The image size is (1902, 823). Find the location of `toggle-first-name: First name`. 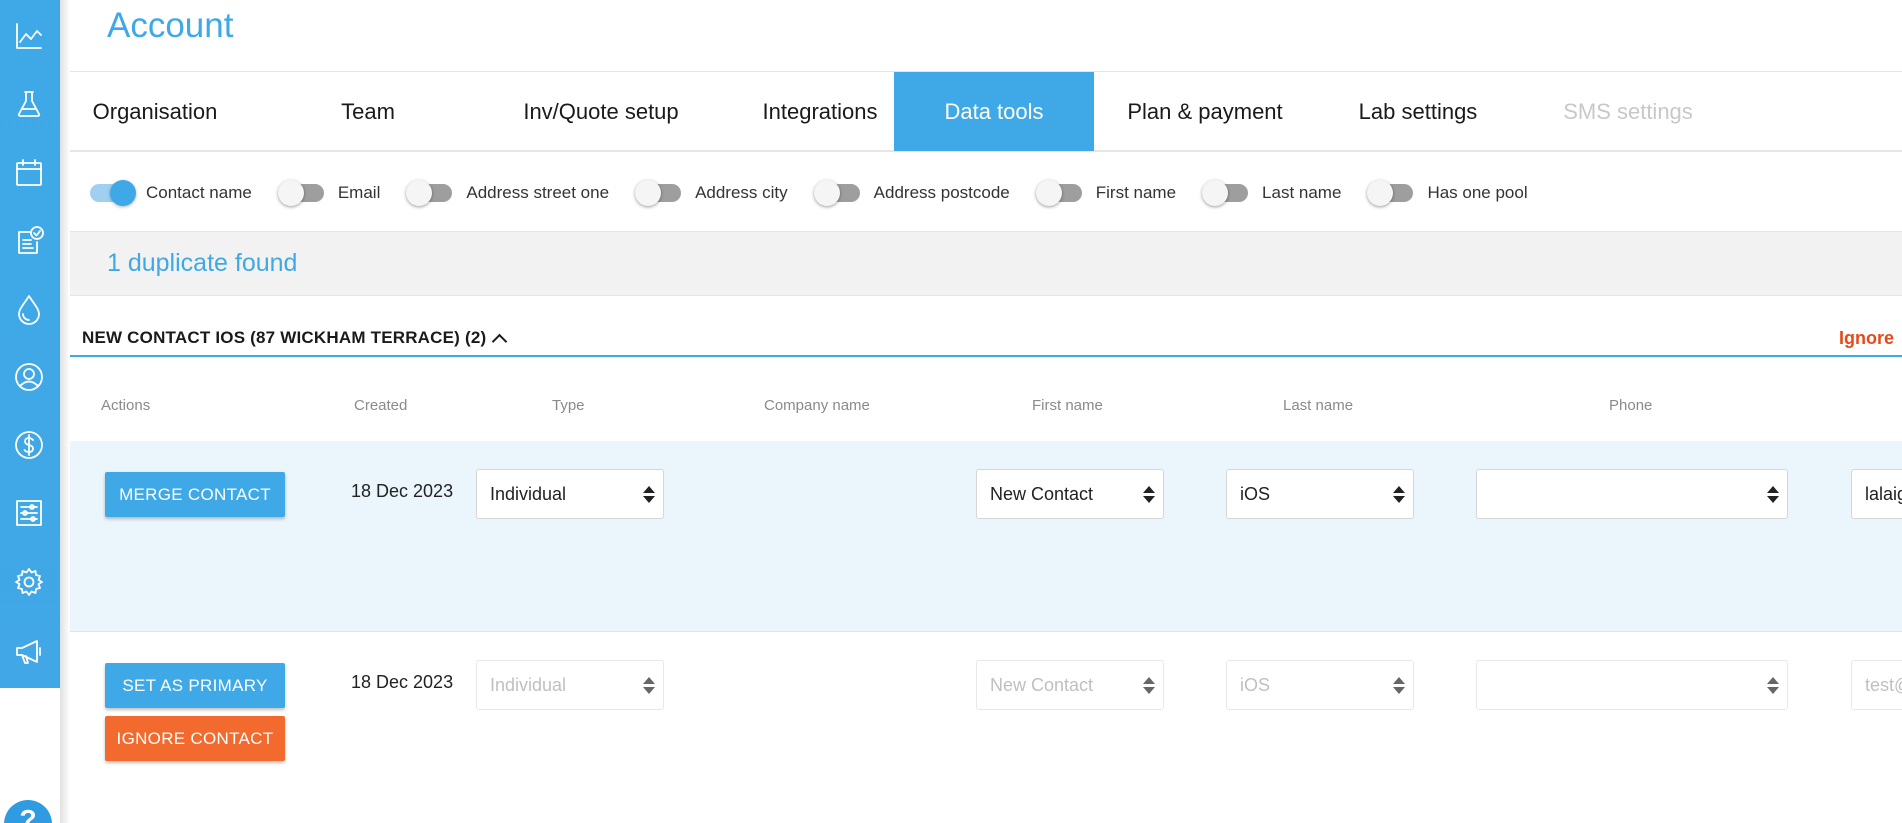

toggle-first-name: First name is located at coordinates (1106, 193).